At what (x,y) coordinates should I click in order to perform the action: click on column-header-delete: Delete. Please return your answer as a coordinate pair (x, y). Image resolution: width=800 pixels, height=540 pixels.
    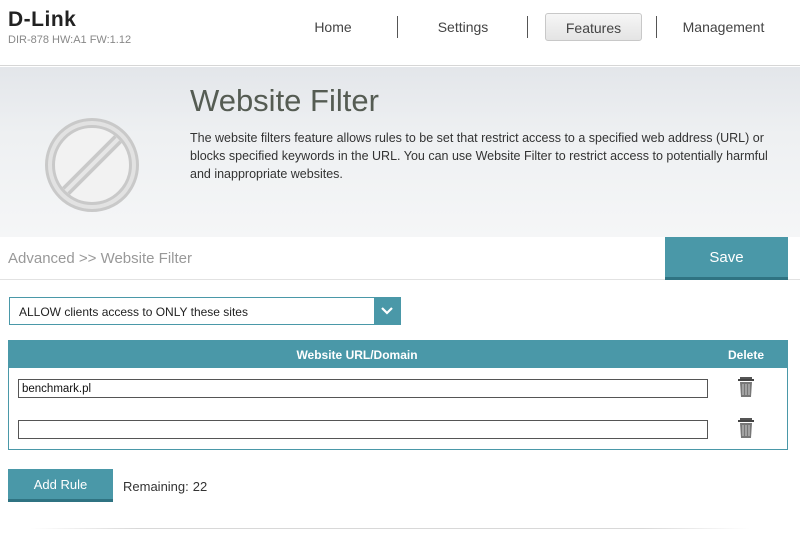
    Looking at the image, I should click on (746, 355).